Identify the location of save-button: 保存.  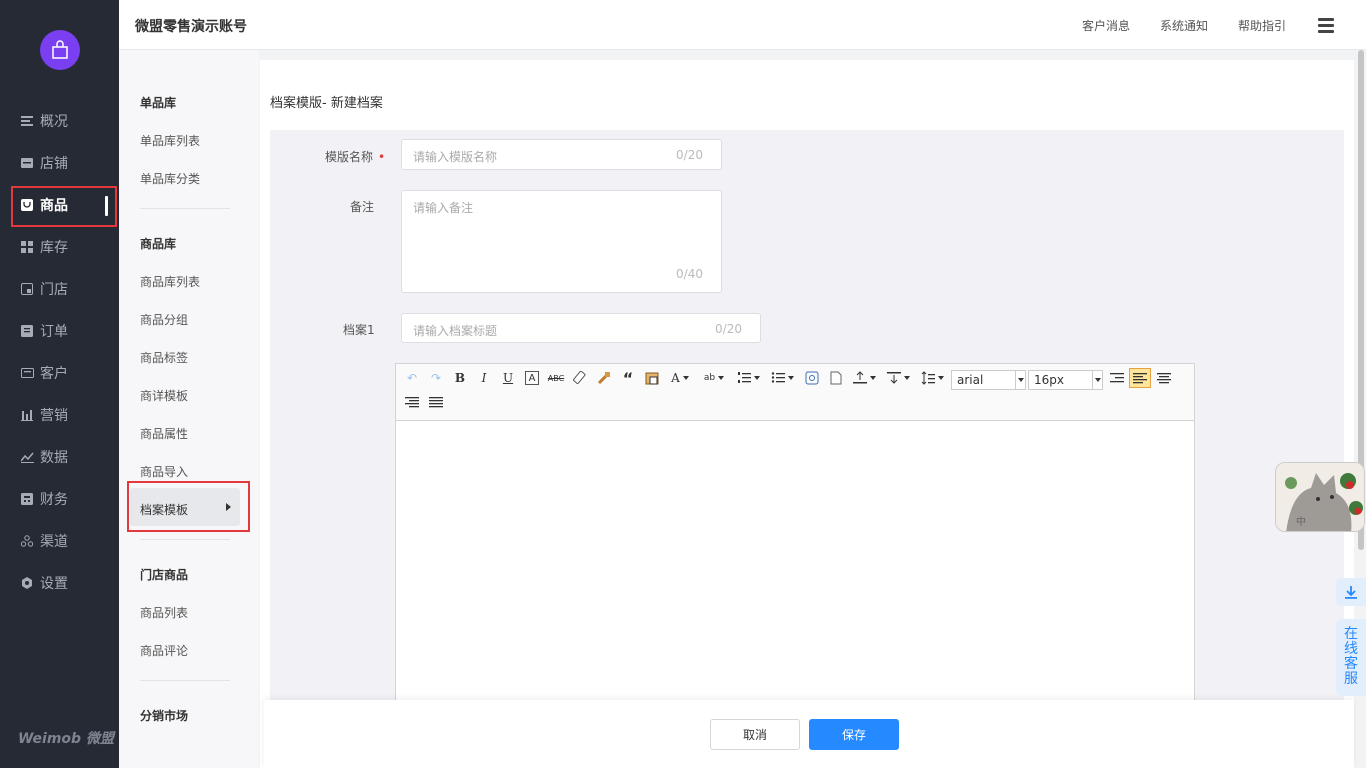
(854, 734).